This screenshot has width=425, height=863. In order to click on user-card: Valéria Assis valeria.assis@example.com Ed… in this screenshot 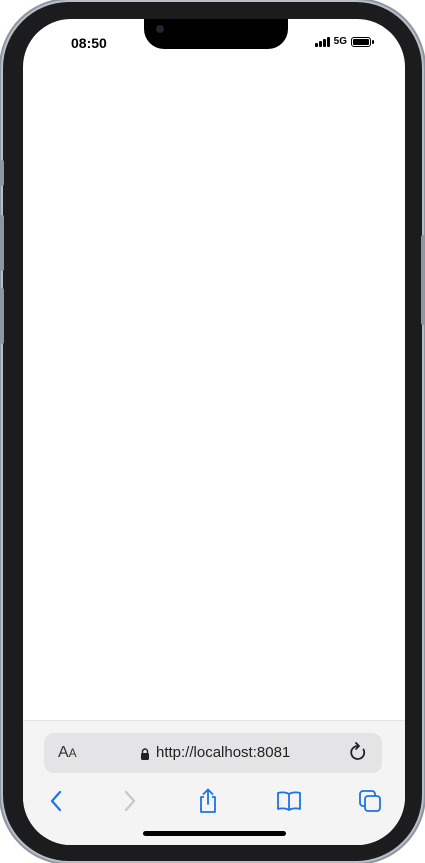, I will do `click(214, 340)`.